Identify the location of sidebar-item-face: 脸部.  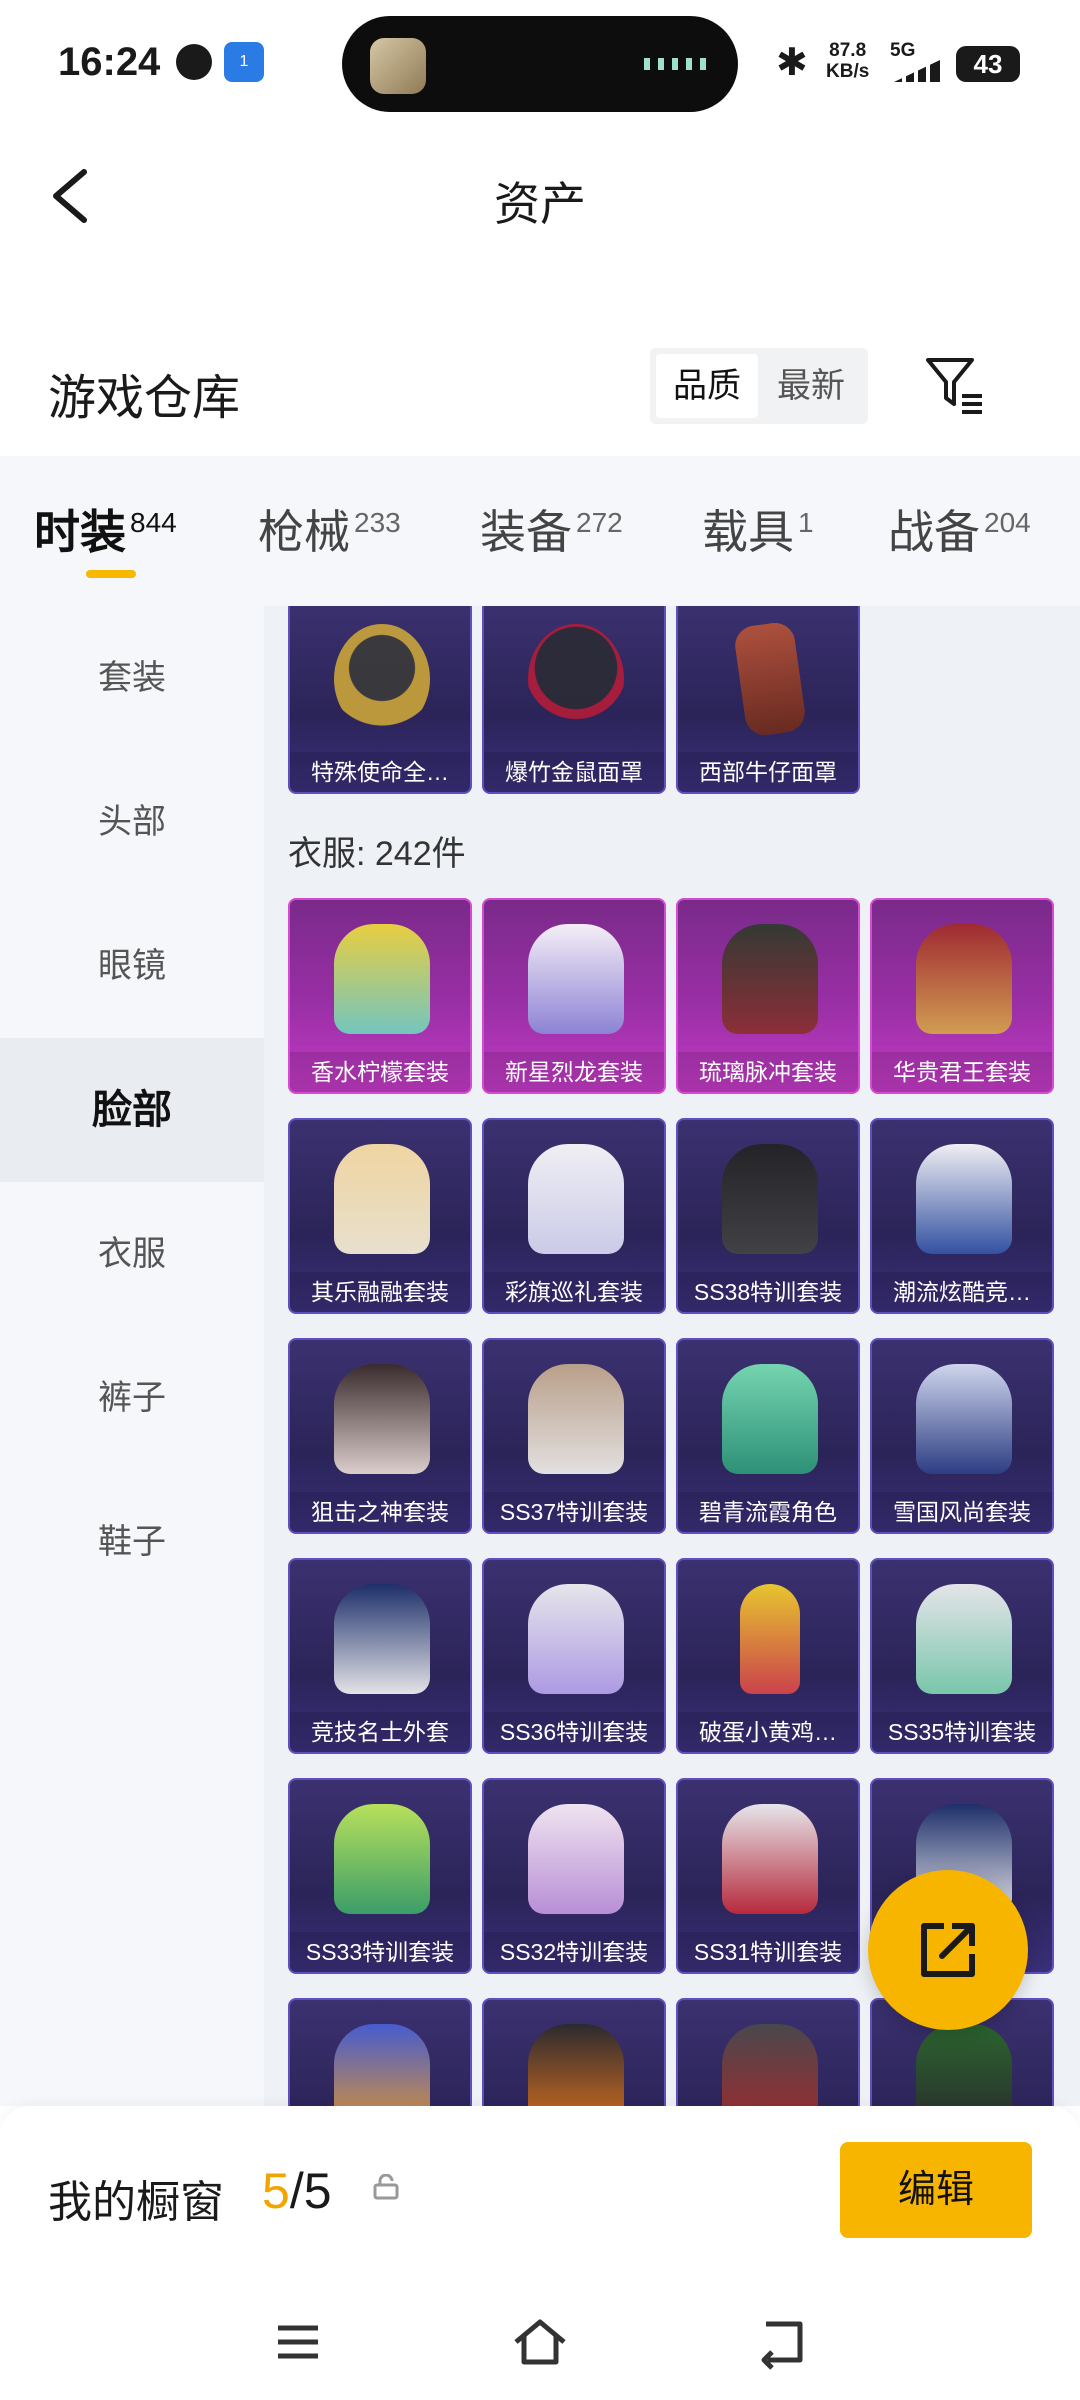
(132, 1110).